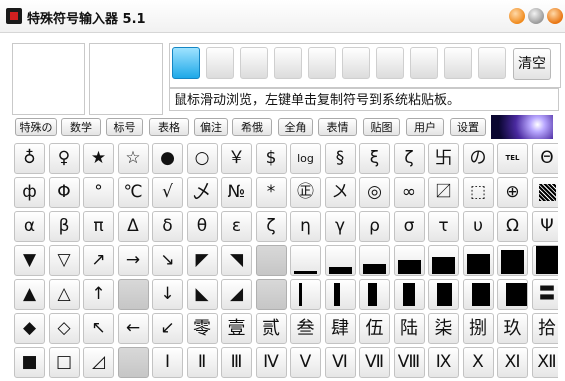 This screenshot has width=565, height=381. I want to click on symbol-cell: ▄, so click(409, 260).